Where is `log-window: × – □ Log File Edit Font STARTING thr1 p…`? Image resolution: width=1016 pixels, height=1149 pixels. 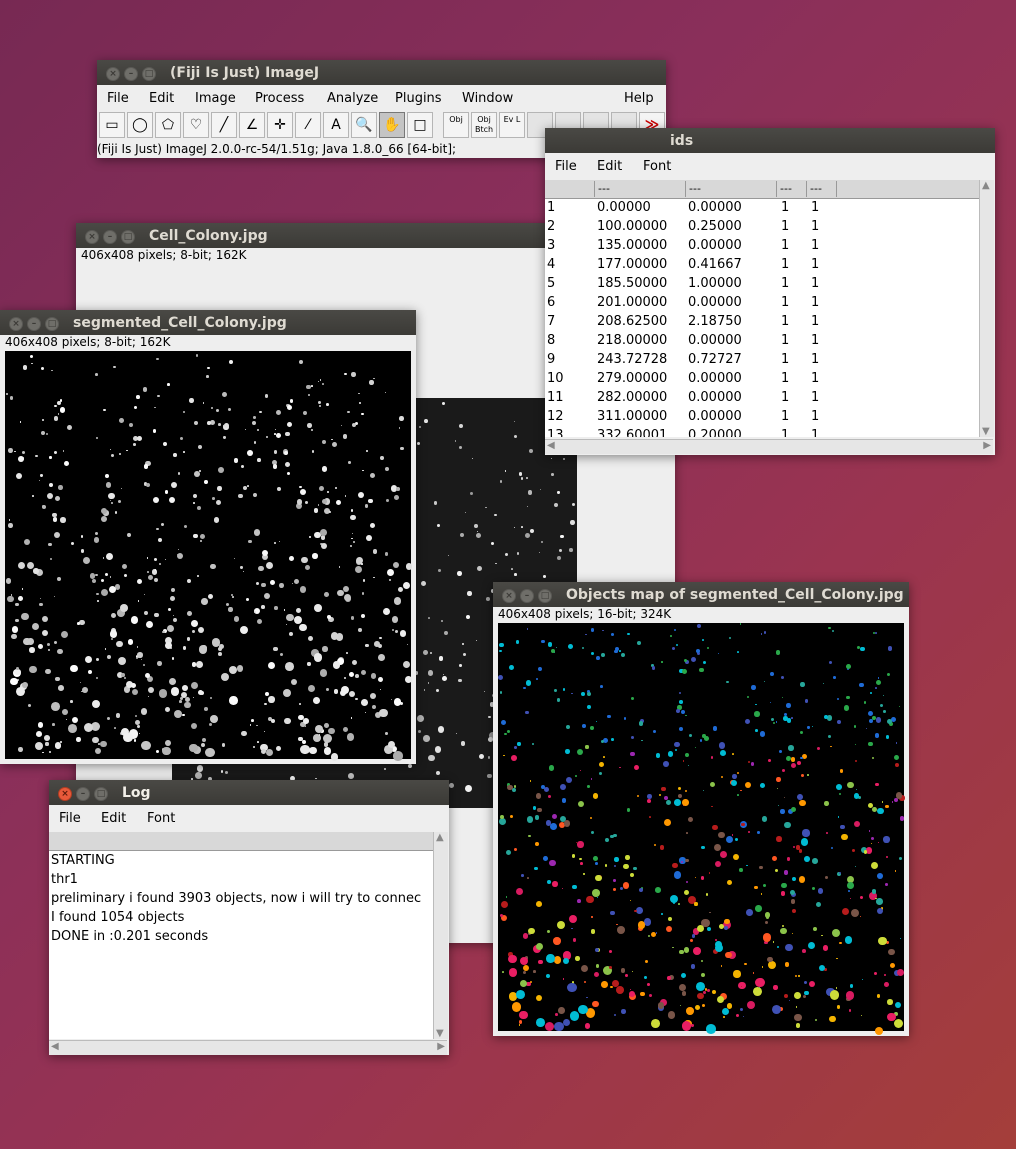
log-window: × – □ Log File Edit Font STARTING thr1 p… is located at coordinates (249, 917).